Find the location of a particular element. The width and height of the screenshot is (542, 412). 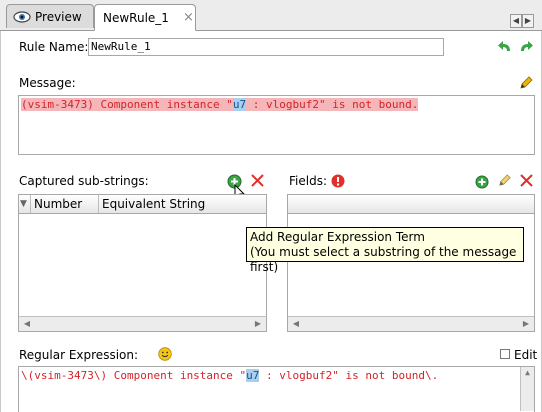

regex-text-before: \(vsim-3473\) Component instance " is located at coordinates (134, 375).